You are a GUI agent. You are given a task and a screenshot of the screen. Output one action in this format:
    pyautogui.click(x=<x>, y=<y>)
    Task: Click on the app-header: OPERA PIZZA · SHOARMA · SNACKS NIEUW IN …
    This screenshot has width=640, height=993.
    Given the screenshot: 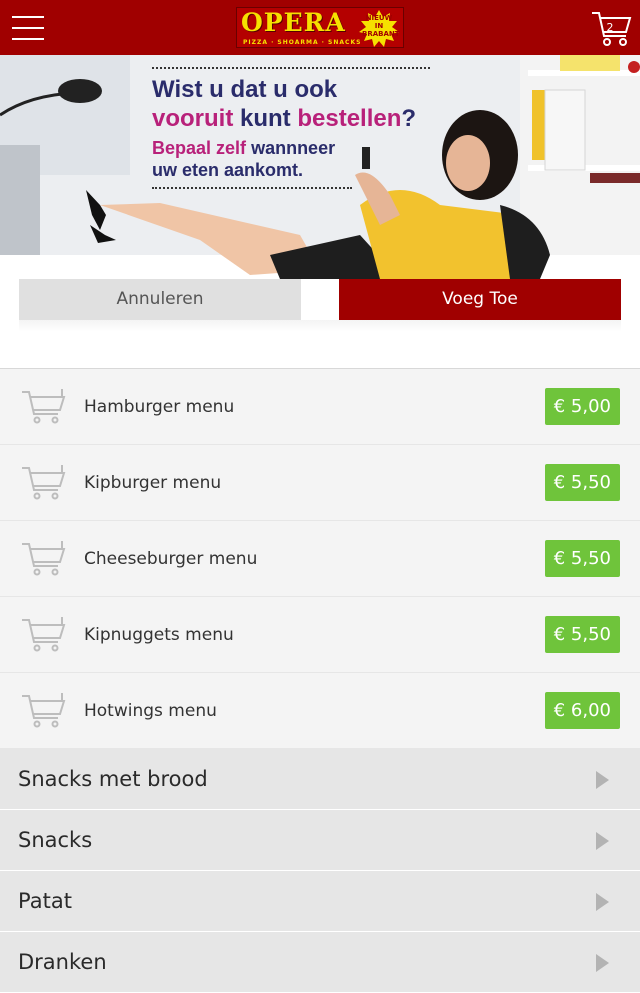 What is the action you would take?
    pyautogui.click(x=320, y=27)
    